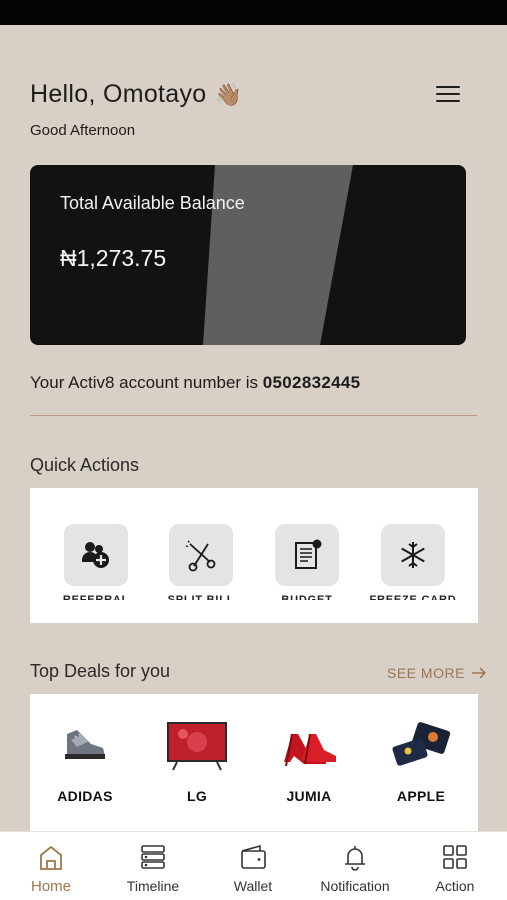 The height and width of the screenshot is (900, 507). I want to click on waving-hand-emoji: 👋🏽, so click(228, 94).